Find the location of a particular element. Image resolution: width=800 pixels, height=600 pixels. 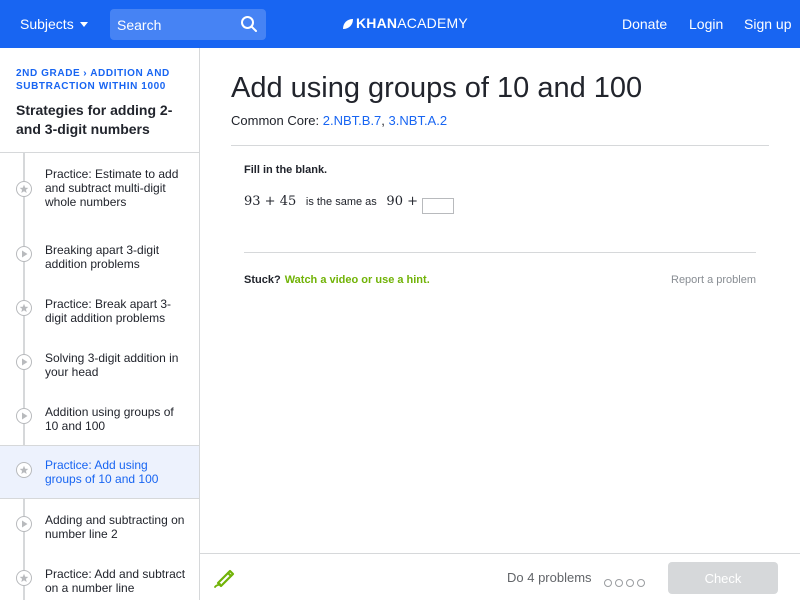

exercise-footer: Do 4 problems Check is located at coordinates (500, 576).